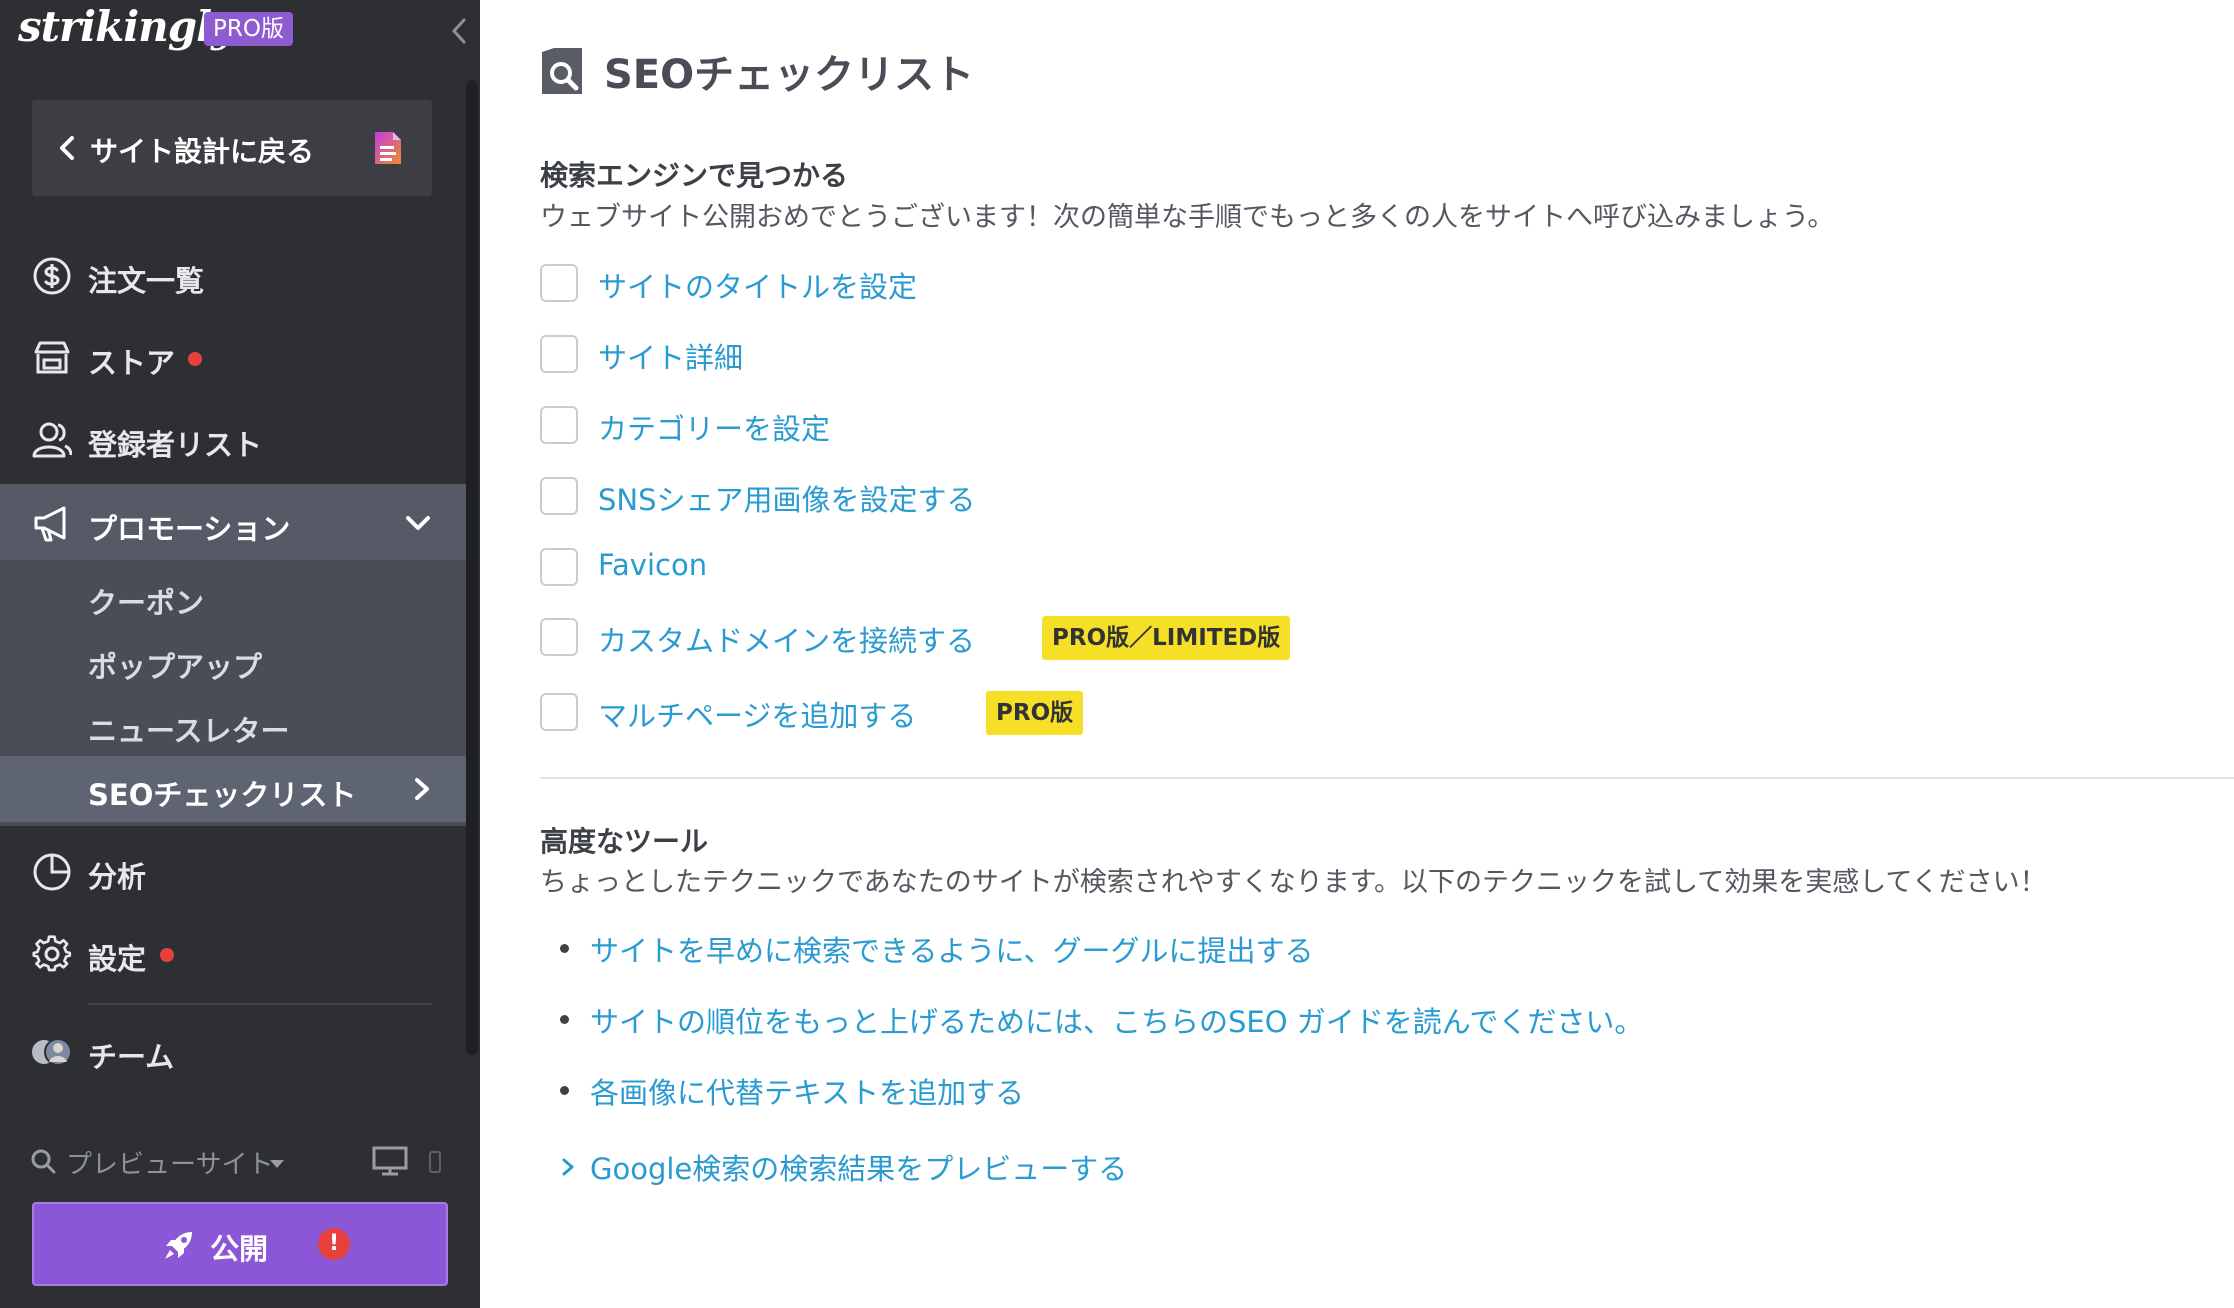 This screenshot has width=2234, height=1308. I want to click on advanced-tip-alt-text: 各画像に代替テキストを追加する, so click(1210, 1090).